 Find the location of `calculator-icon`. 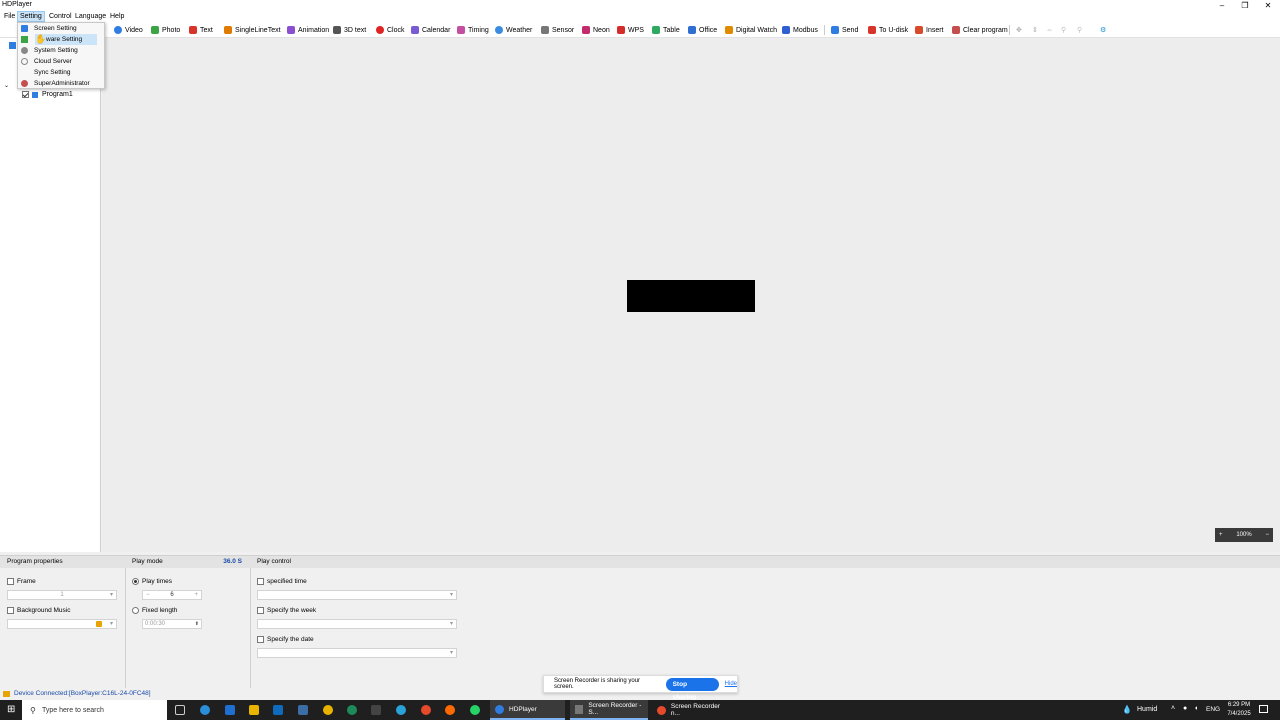

calculator-icon is located at coordinates (376, 710).